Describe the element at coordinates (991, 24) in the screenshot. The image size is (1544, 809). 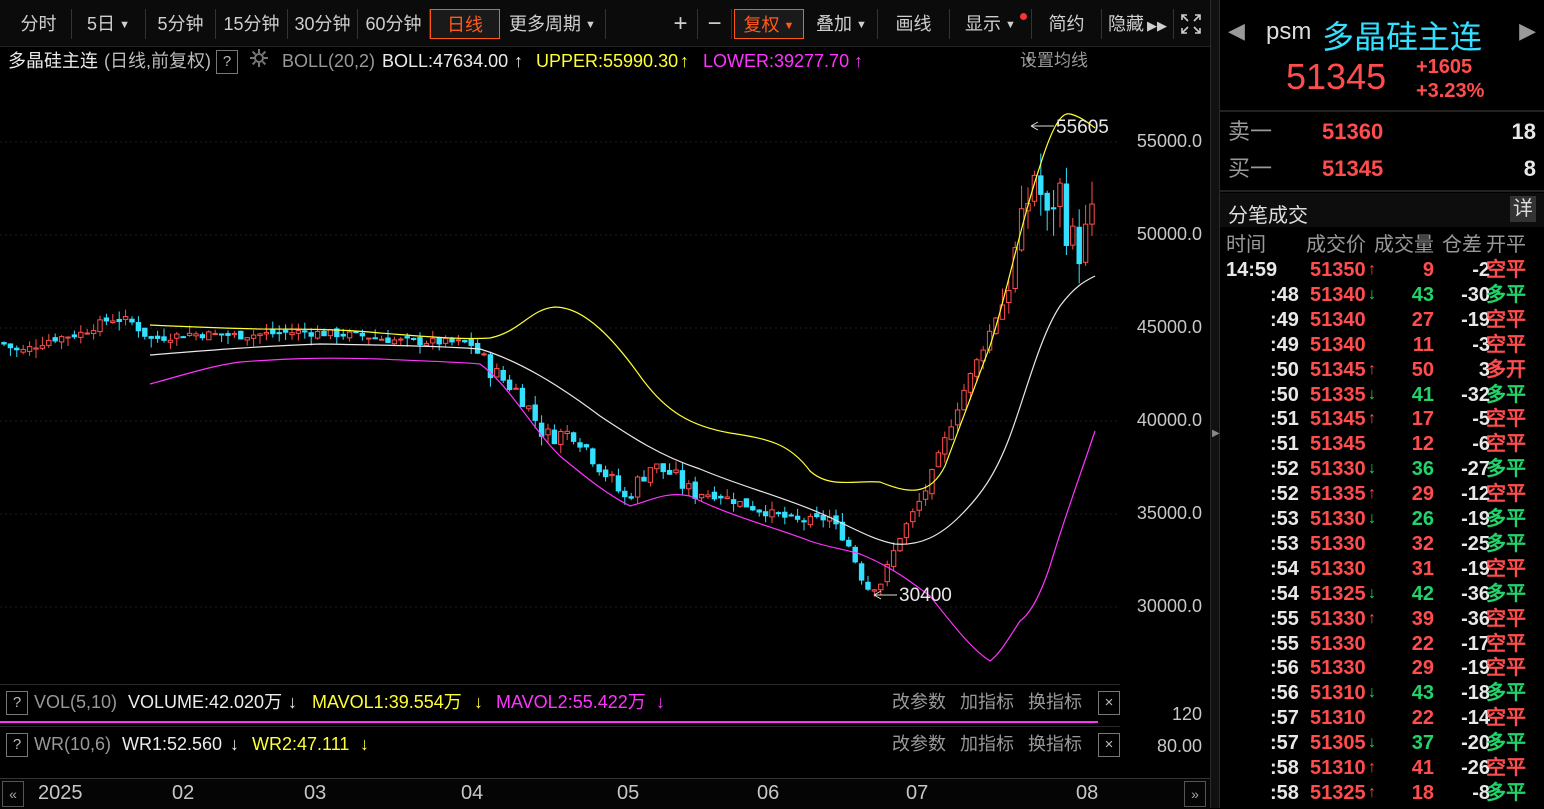
I see `display-button: 显示 ▼` at that location.